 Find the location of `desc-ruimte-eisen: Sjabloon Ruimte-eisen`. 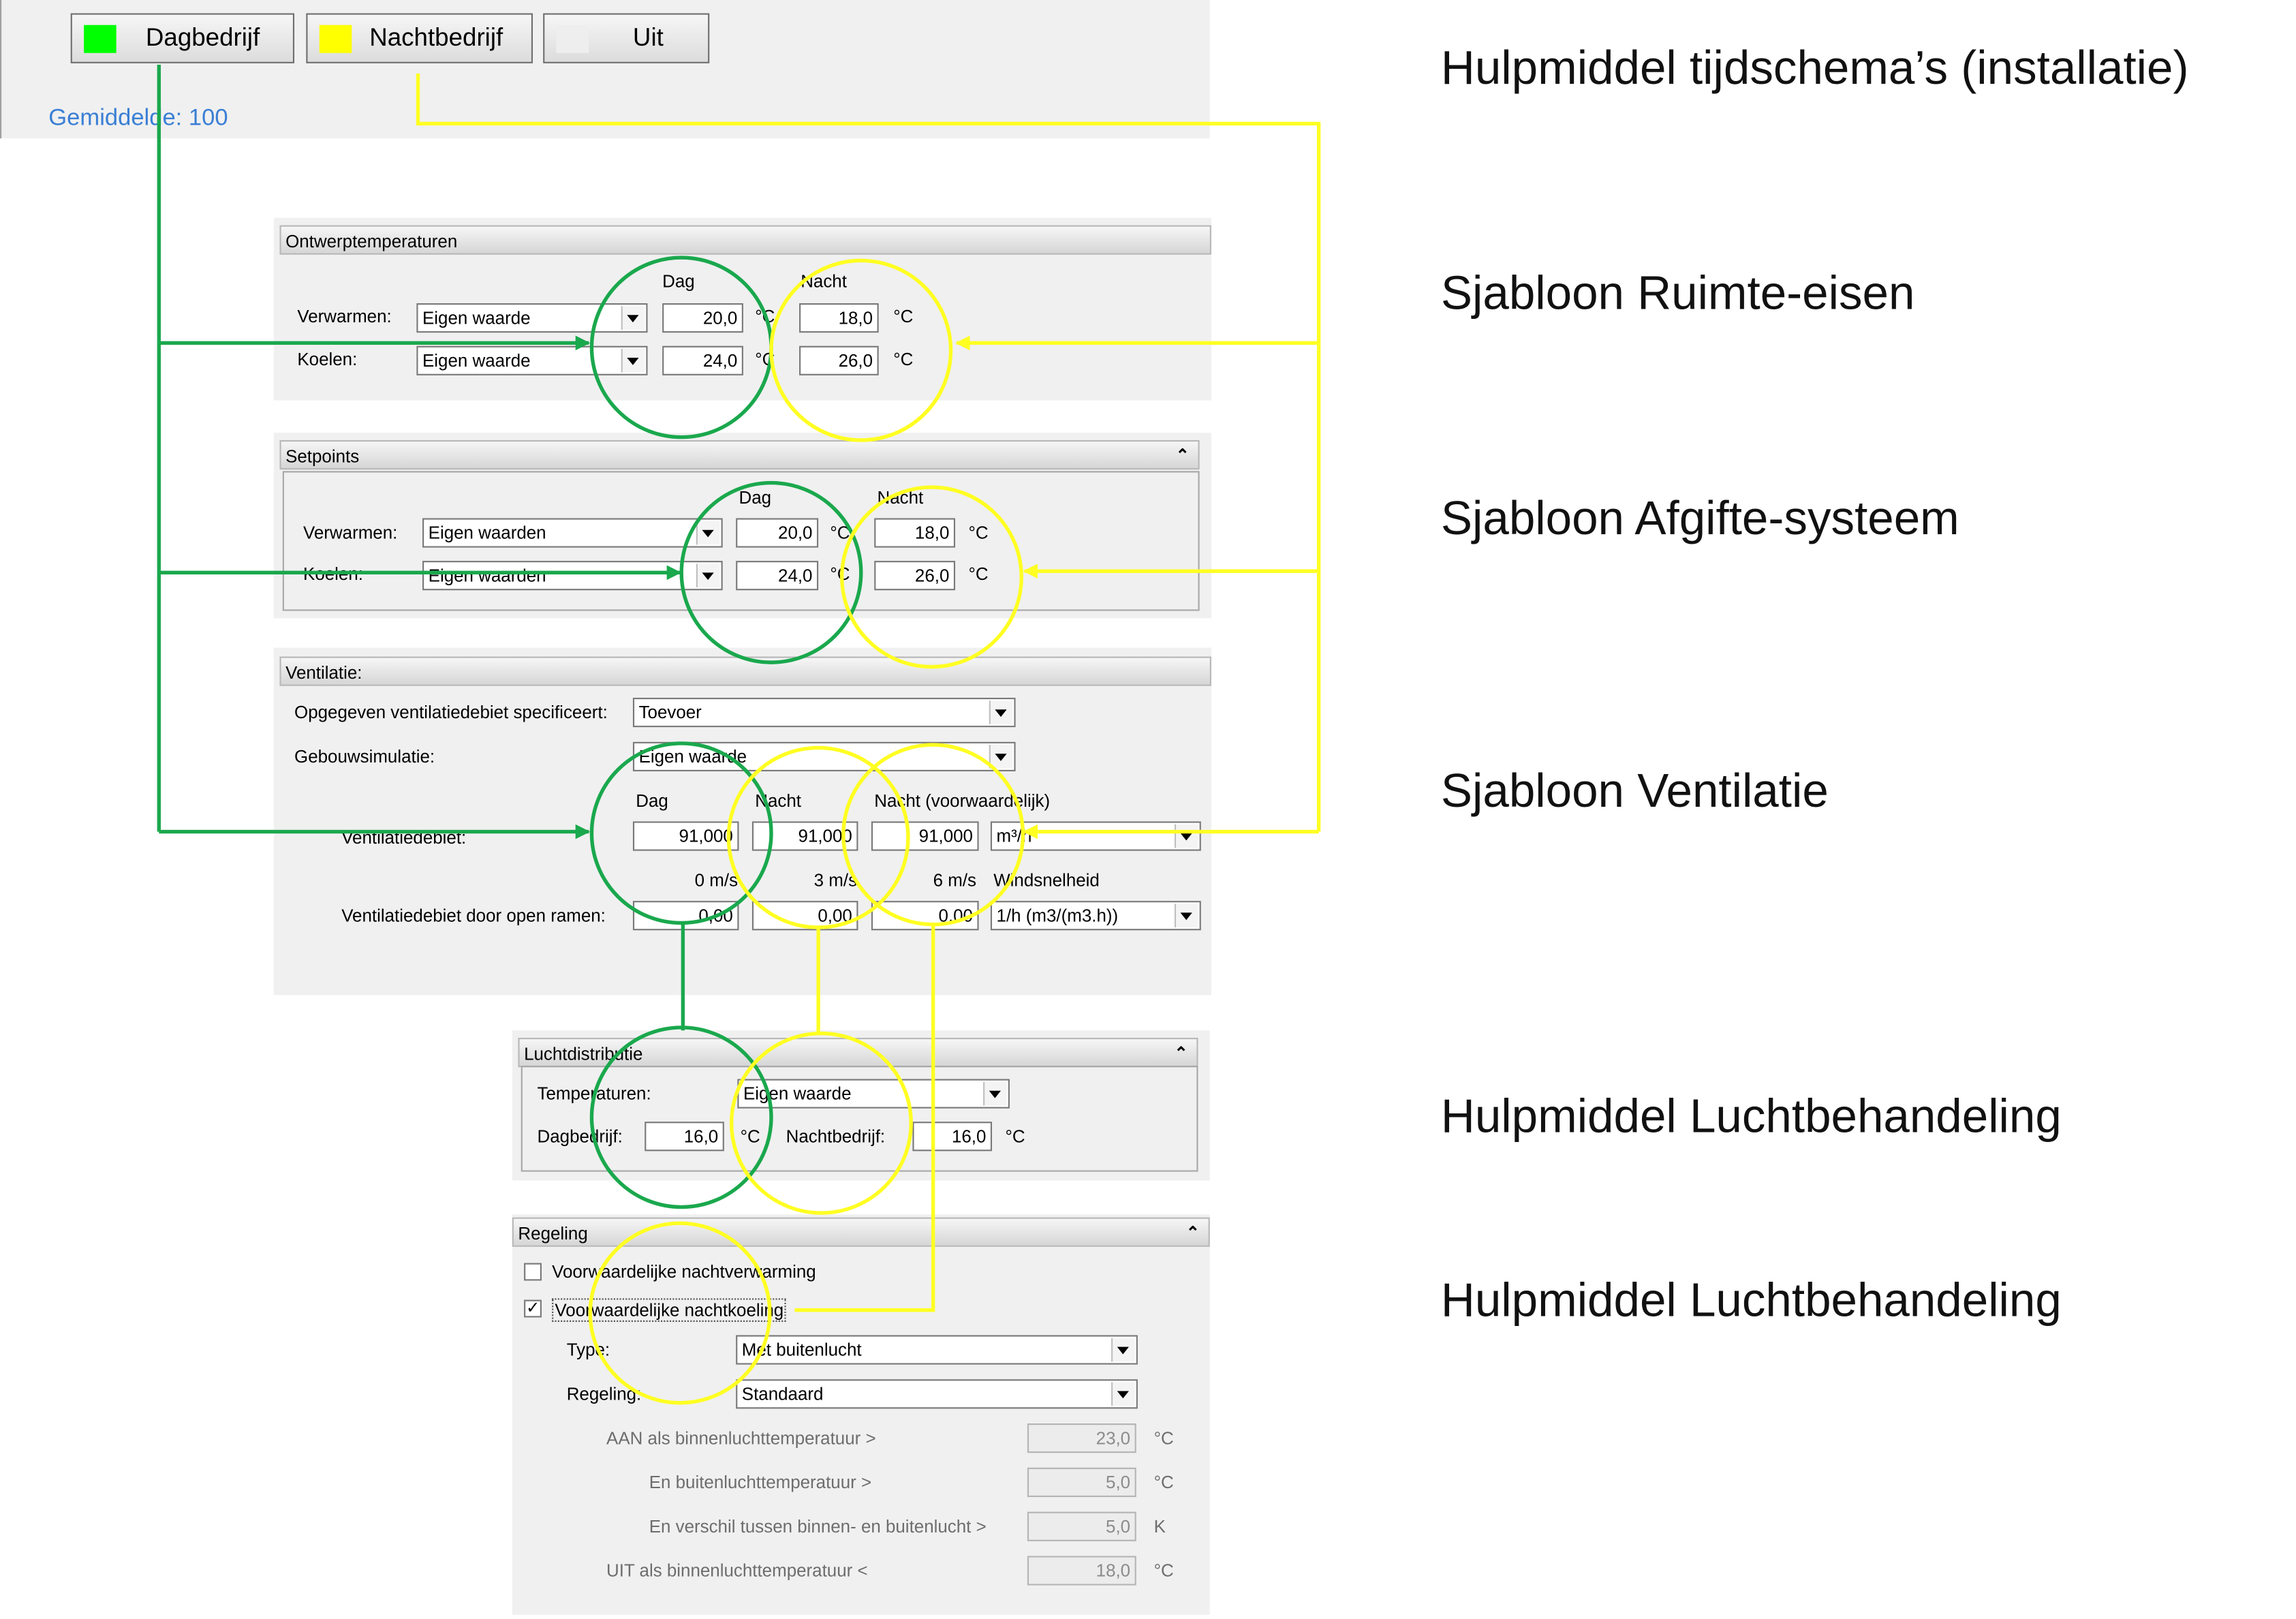

desc-ruimte-eisen: Sjabloon Ruimte-eisen is located at coordinates (1678, 293).